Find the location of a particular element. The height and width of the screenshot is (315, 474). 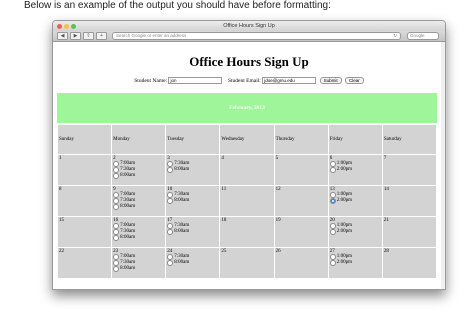

calendar-day-cell: 11 is located at coordinates (247, 201).